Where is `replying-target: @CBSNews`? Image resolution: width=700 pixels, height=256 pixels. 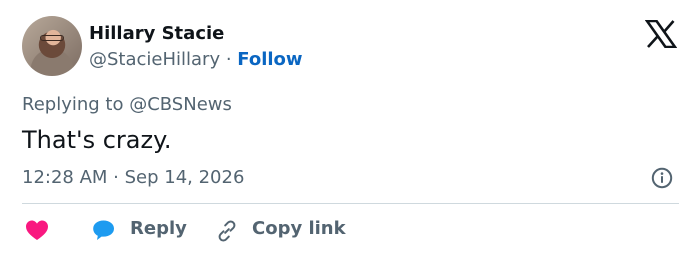 replying-target: @CBSNews is located at coordinates (180, 104).